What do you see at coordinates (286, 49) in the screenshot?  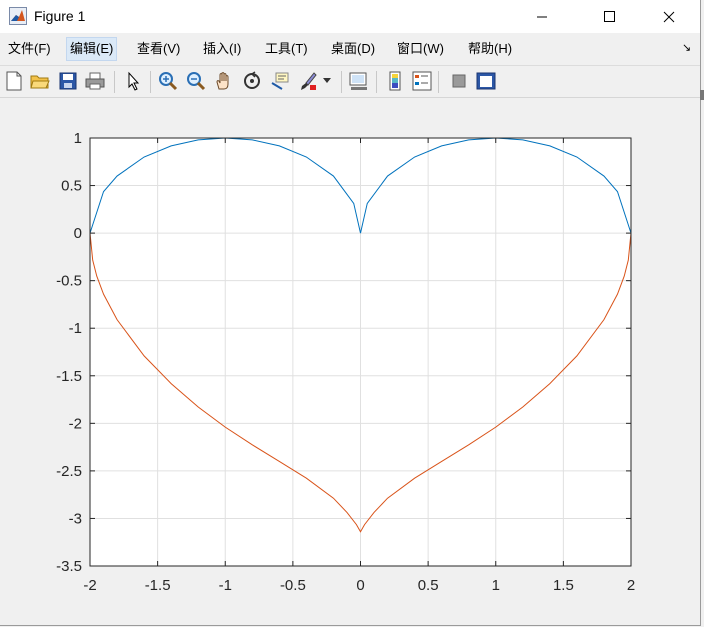 I see `menu-tools: 工具(T)` at bounding box center [286, 49].